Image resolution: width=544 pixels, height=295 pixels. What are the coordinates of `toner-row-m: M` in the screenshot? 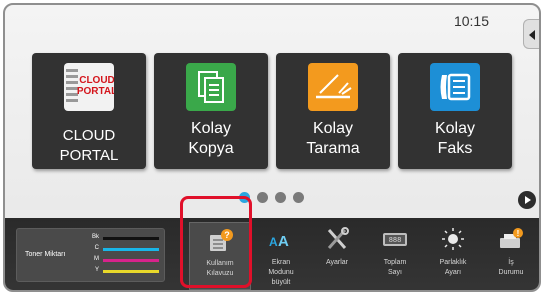 It's located at (125, 261).